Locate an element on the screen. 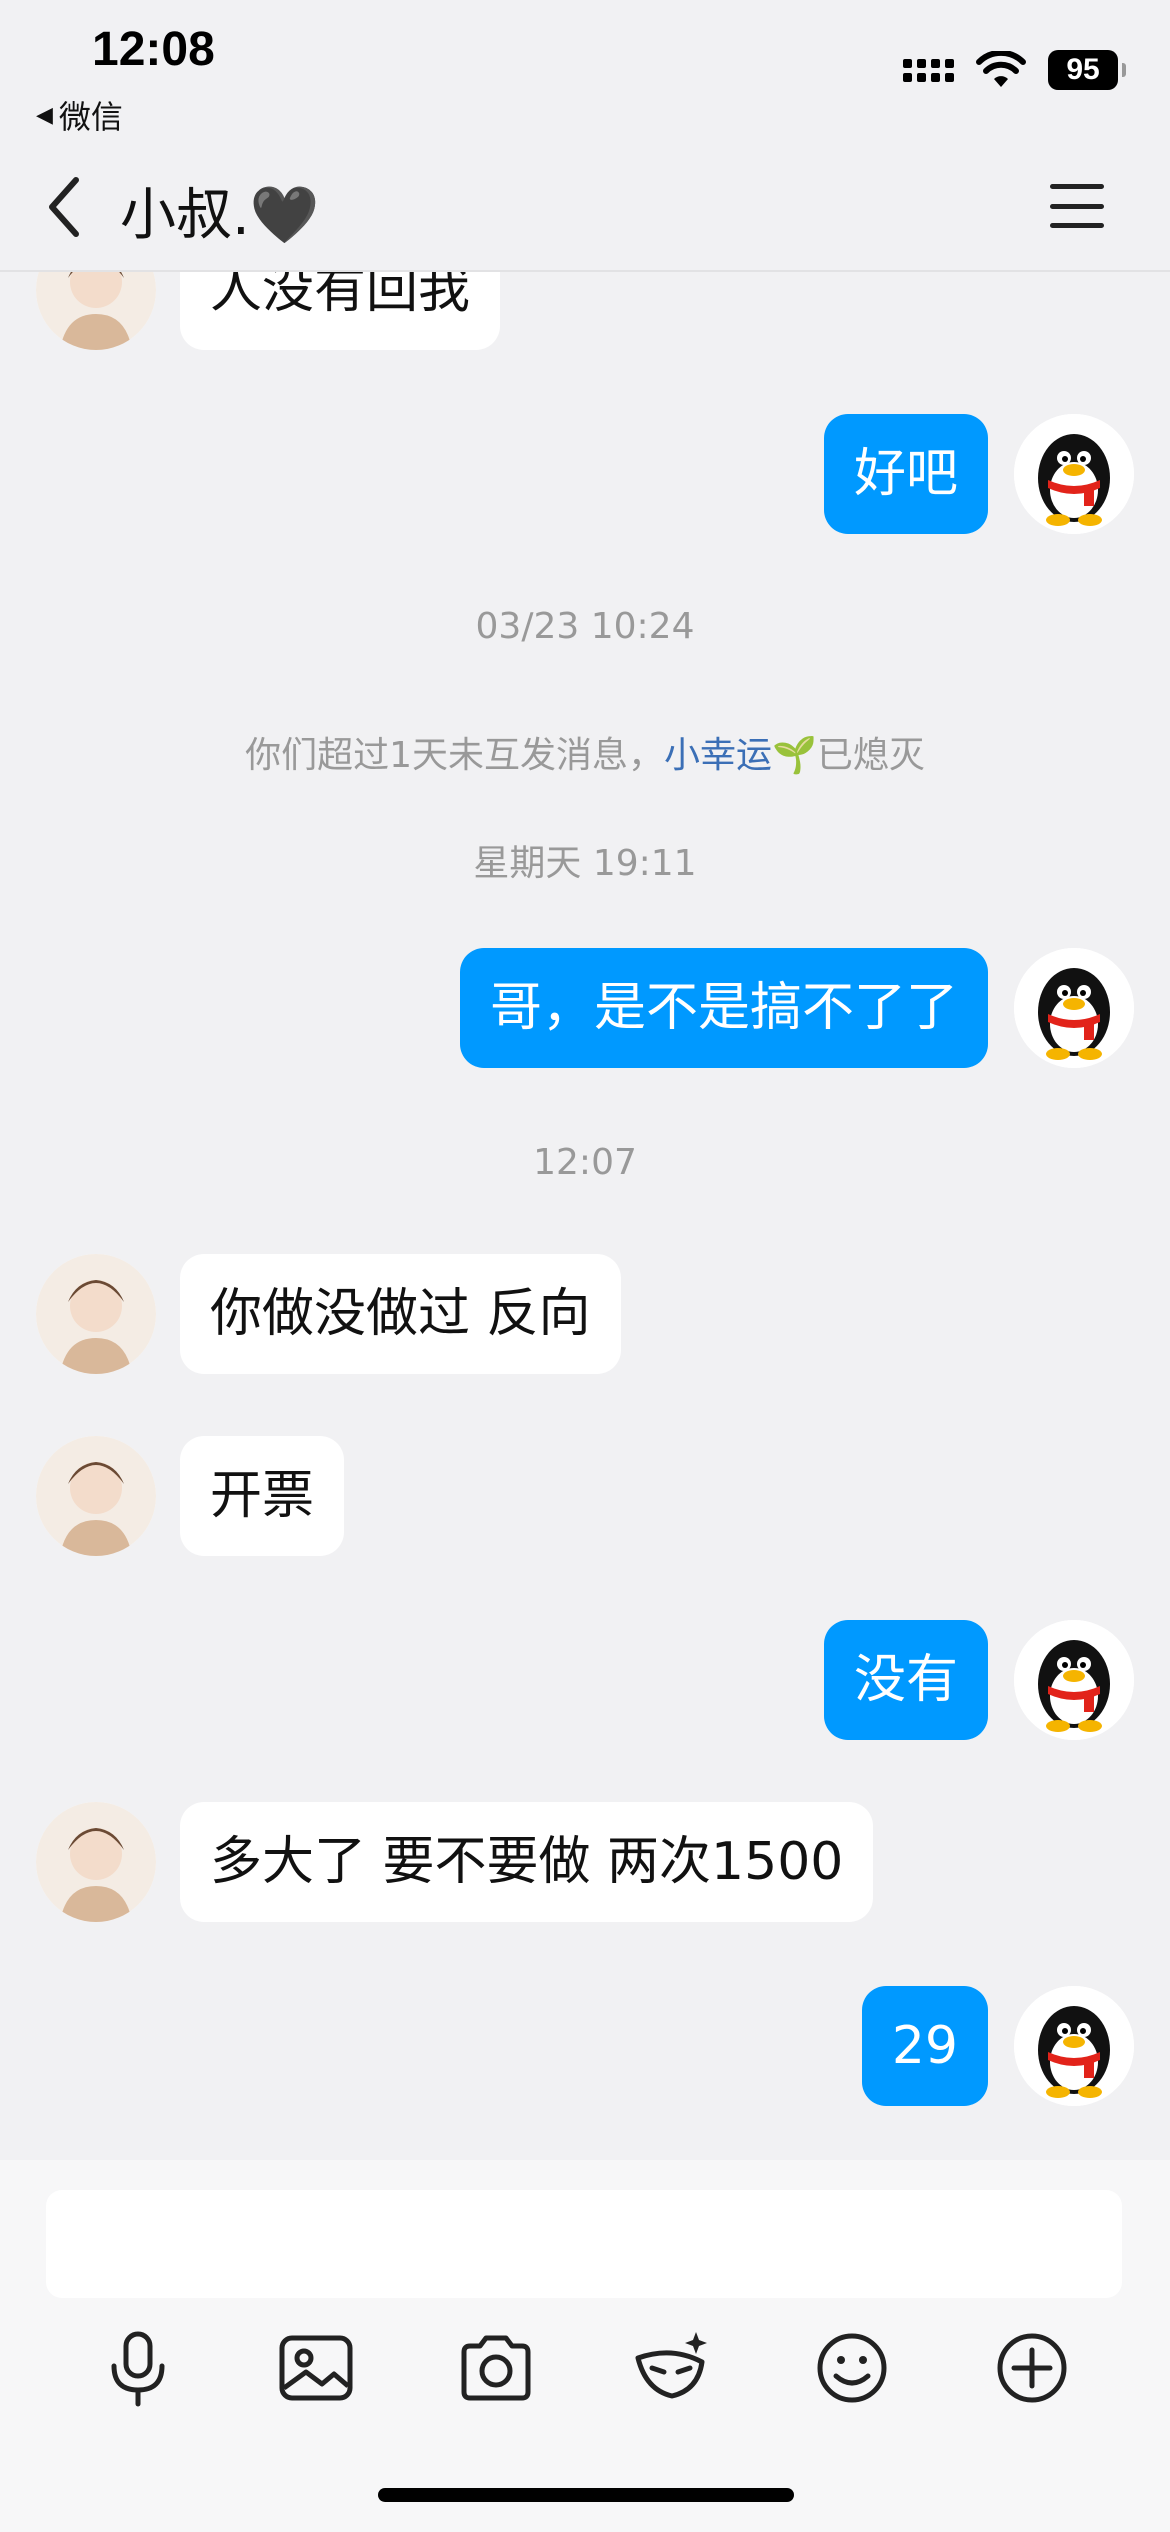  status-time: 12:08 is located at coordinates (153, 49).